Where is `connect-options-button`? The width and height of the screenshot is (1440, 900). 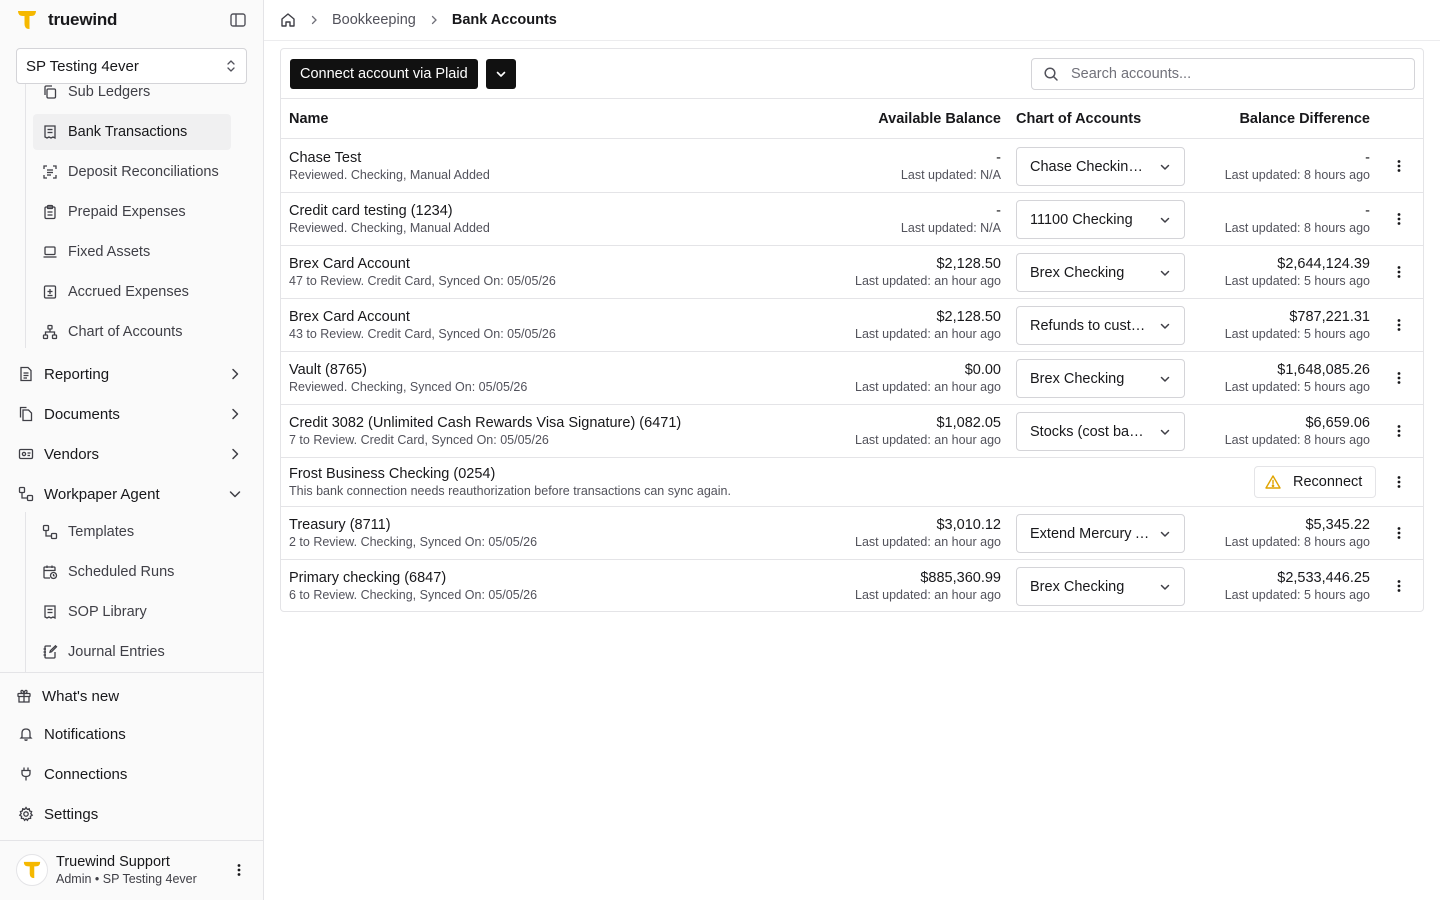
connect-options-button is located at coordinates (501, 74).